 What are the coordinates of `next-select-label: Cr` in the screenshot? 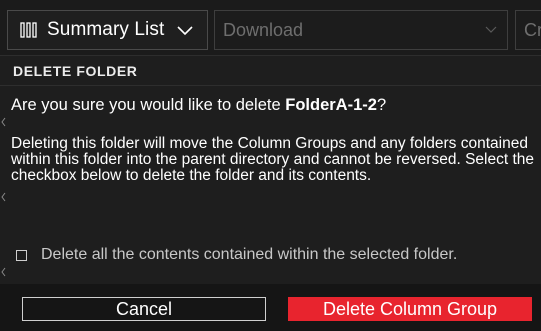 It's located at (532, 29).